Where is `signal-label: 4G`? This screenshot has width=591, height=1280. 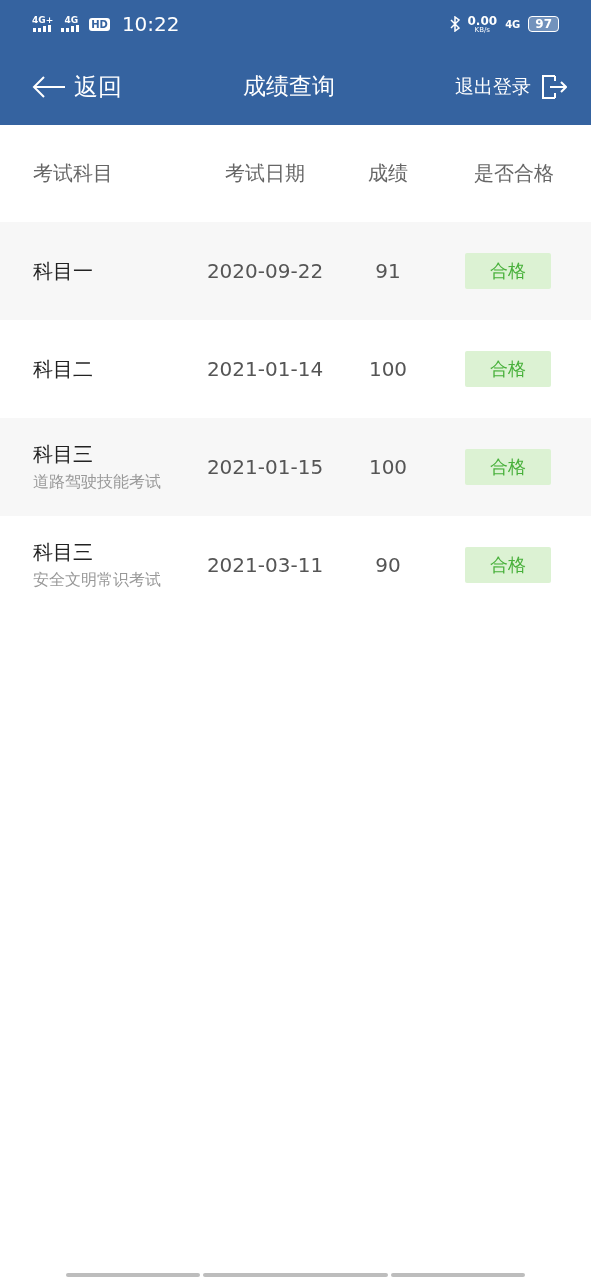 signal-label: 4G is located at coordinates (71, 20).